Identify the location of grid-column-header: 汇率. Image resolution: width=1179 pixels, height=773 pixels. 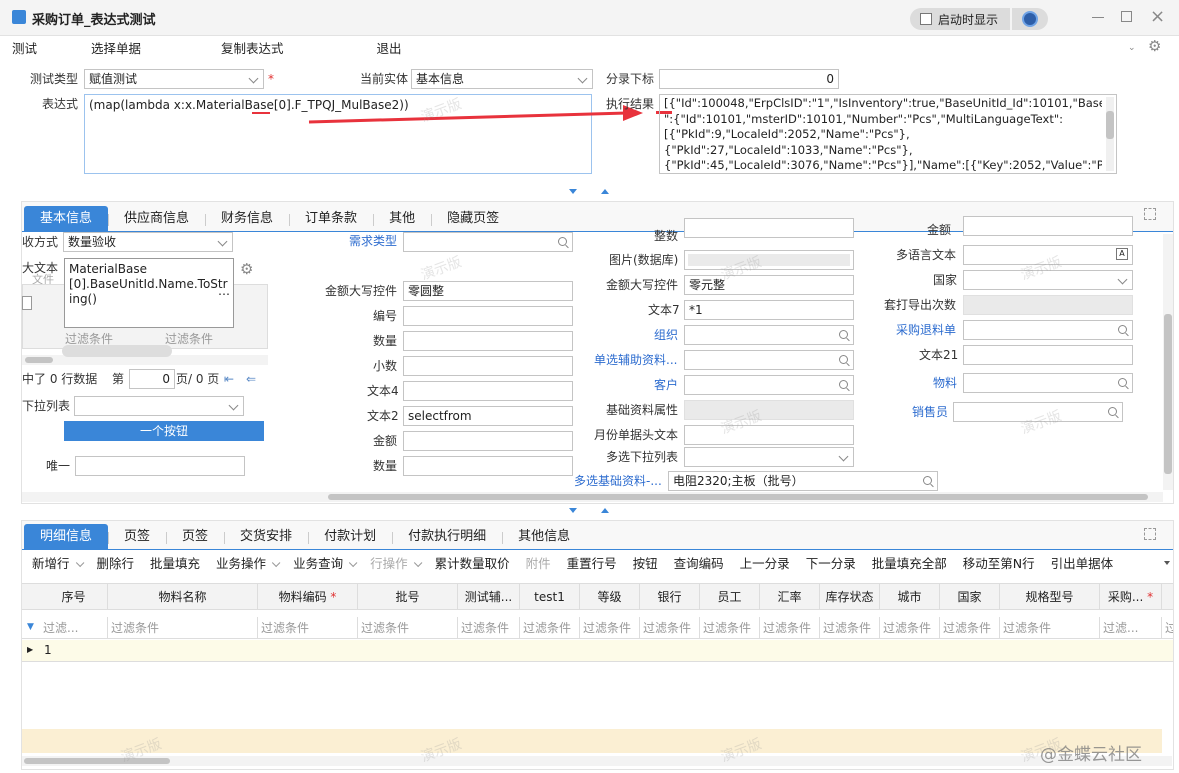
(790, 597).